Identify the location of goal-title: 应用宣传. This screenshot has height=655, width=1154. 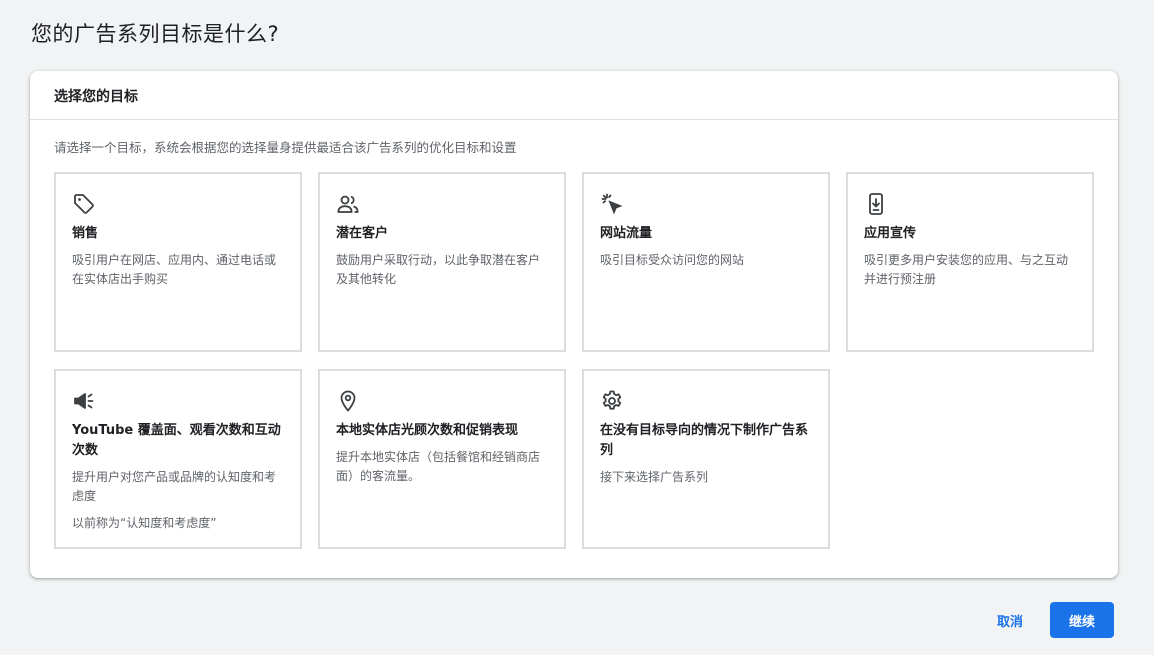
(890, 233).